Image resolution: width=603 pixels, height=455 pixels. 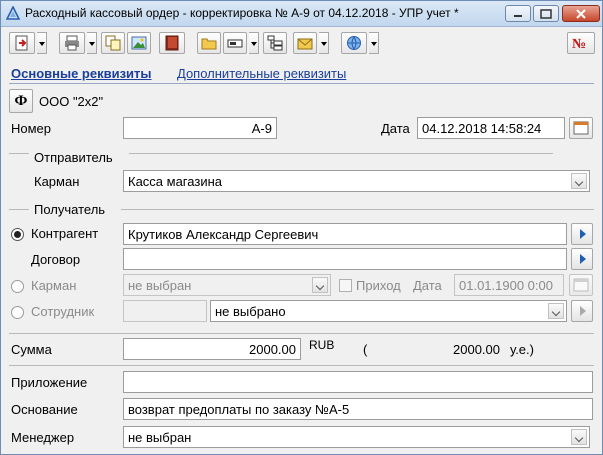 I want to click on ue-suffix: у.е.), so click(x=522, y=349).